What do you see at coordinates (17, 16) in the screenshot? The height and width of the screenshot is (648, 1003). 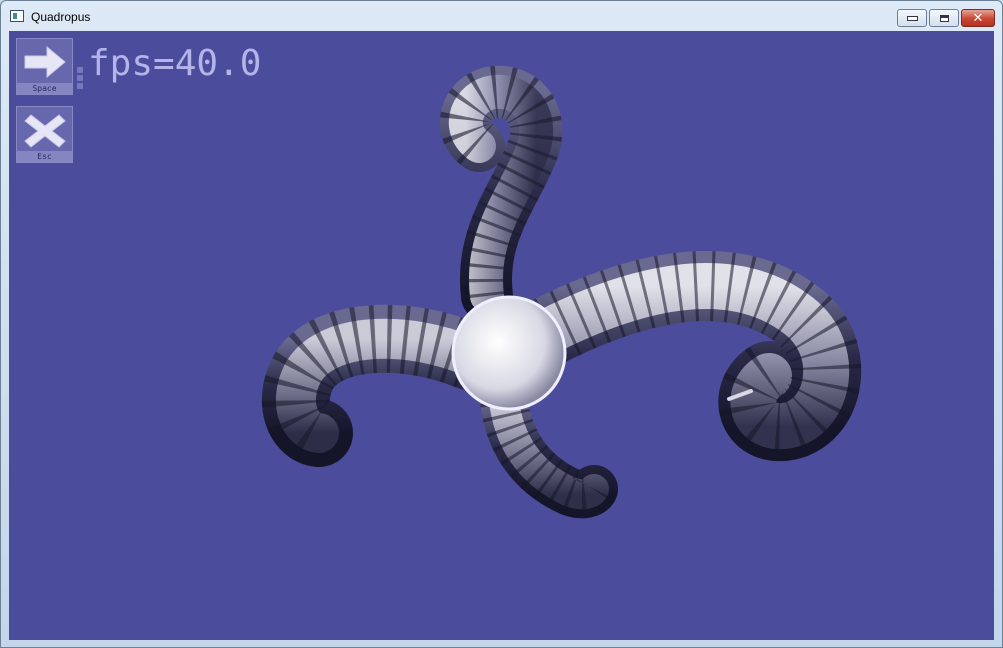 I see `app-icon` at bounding box center [17, 16].